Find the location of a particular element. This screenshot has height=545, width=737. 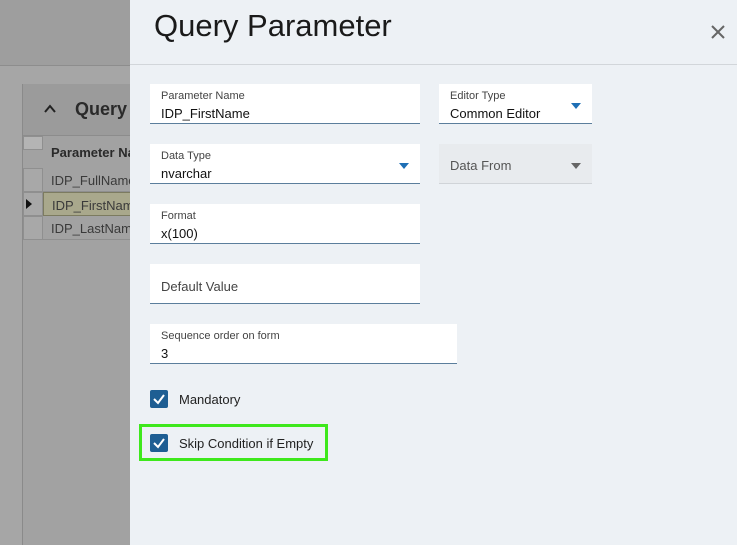

data-type-value: nvarchar is located at coordinates (186, 173).